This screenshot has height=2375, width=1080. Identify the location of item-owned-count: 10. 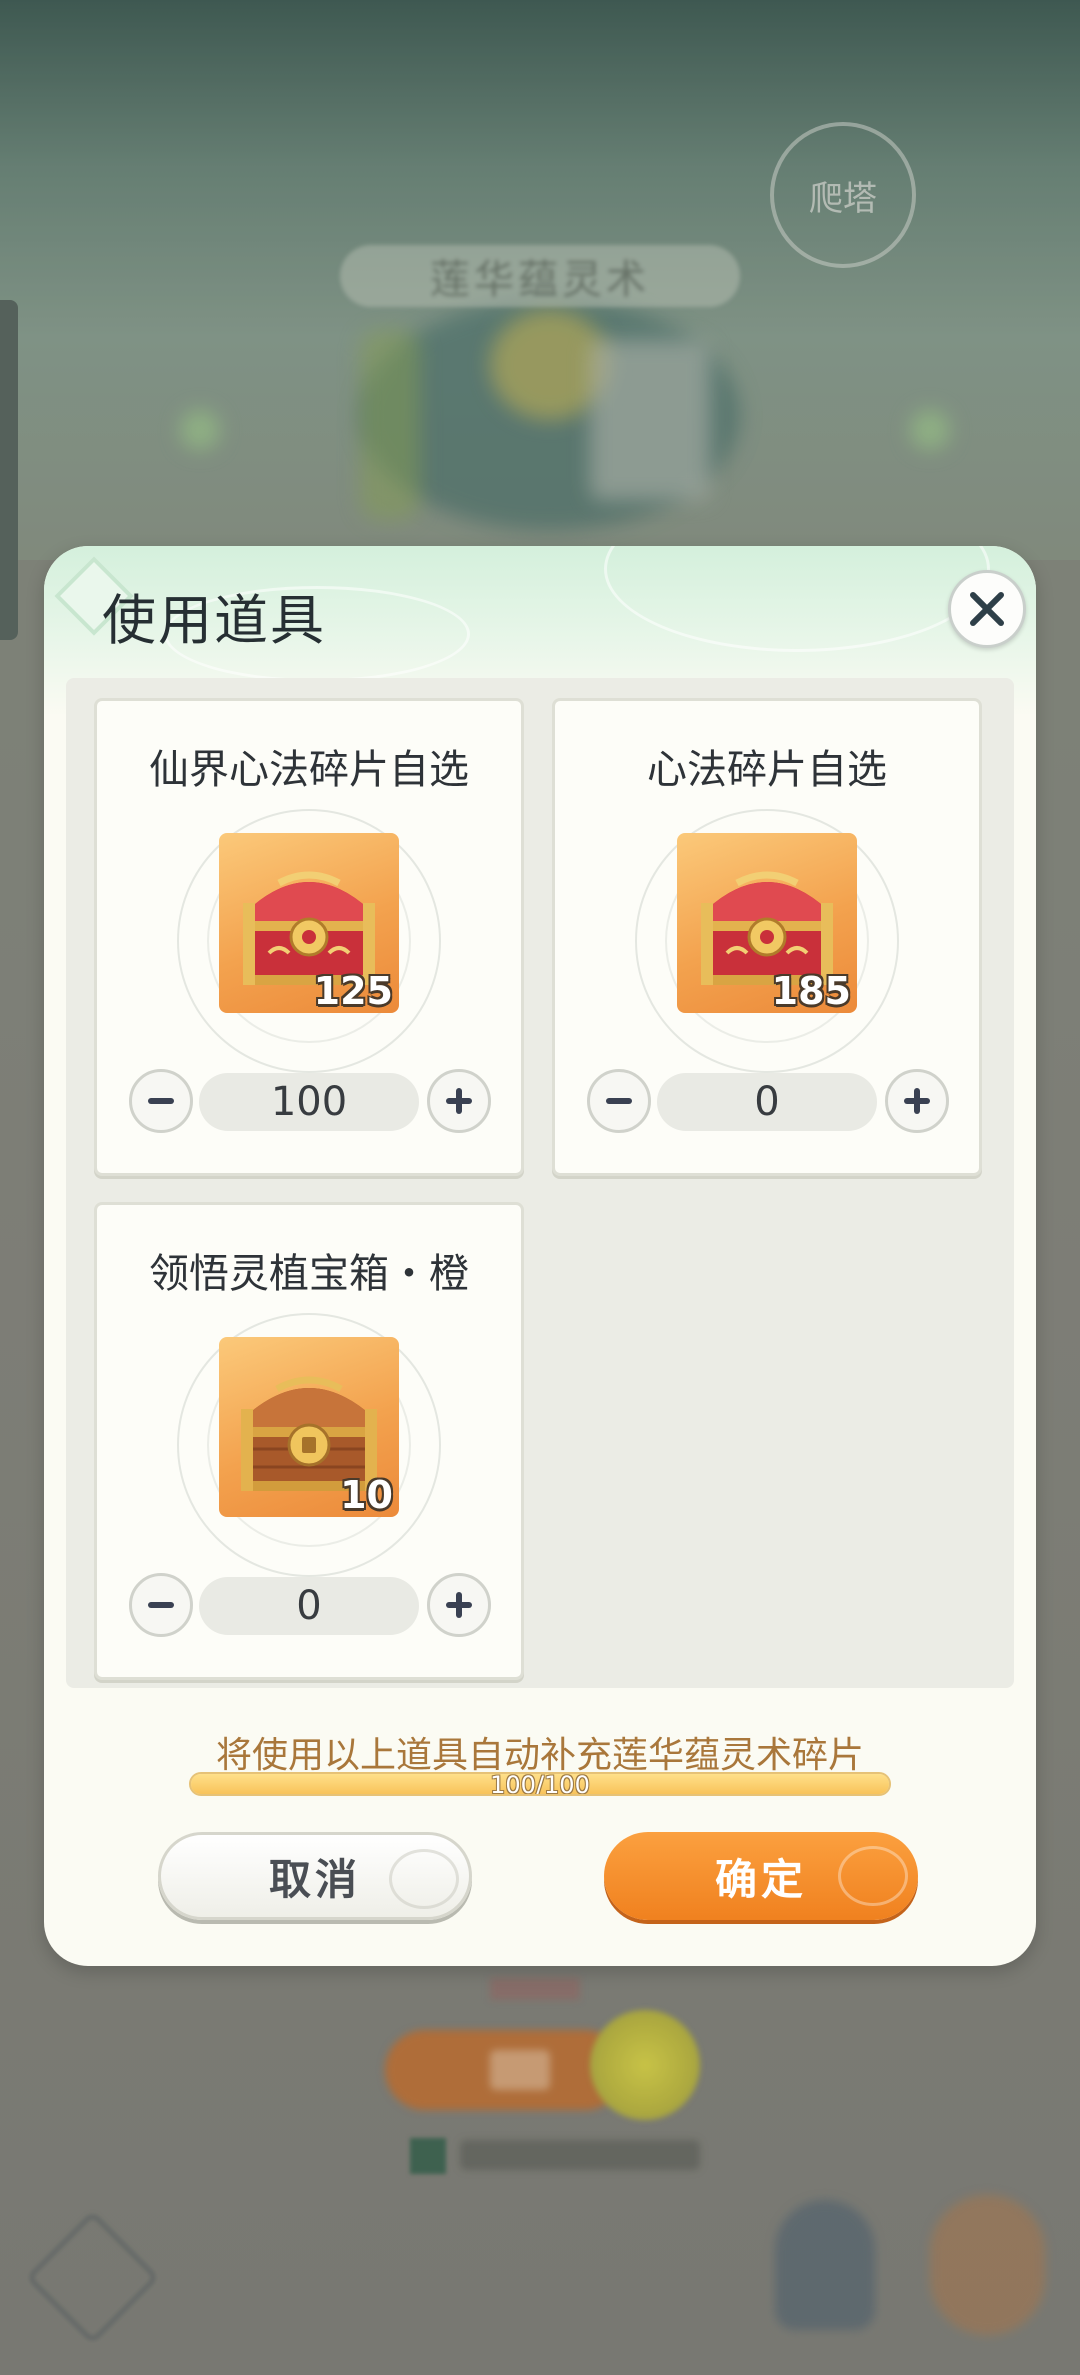
(366, 1495).